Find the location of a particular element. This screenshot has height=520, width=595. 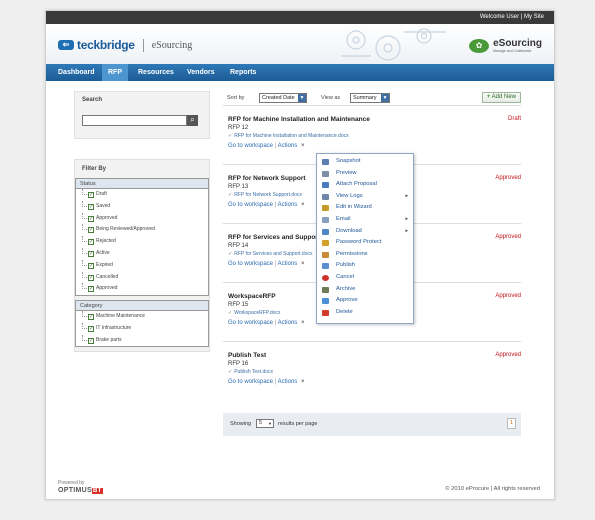

chevron-right-icon: ▸ is located at coordinates (406, 230).